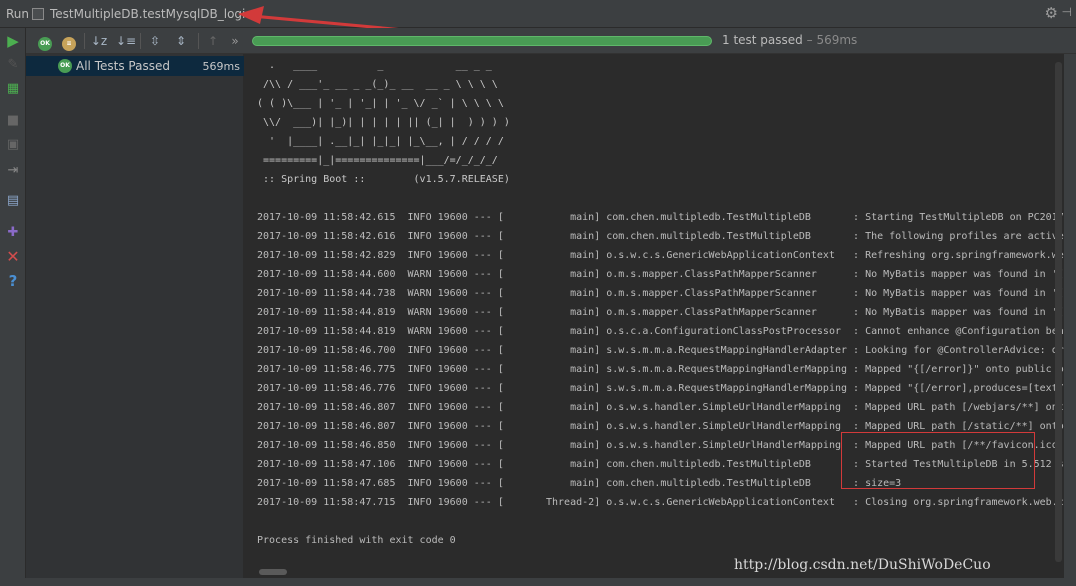  I want to click on run-config-icon, so click(38, 14).